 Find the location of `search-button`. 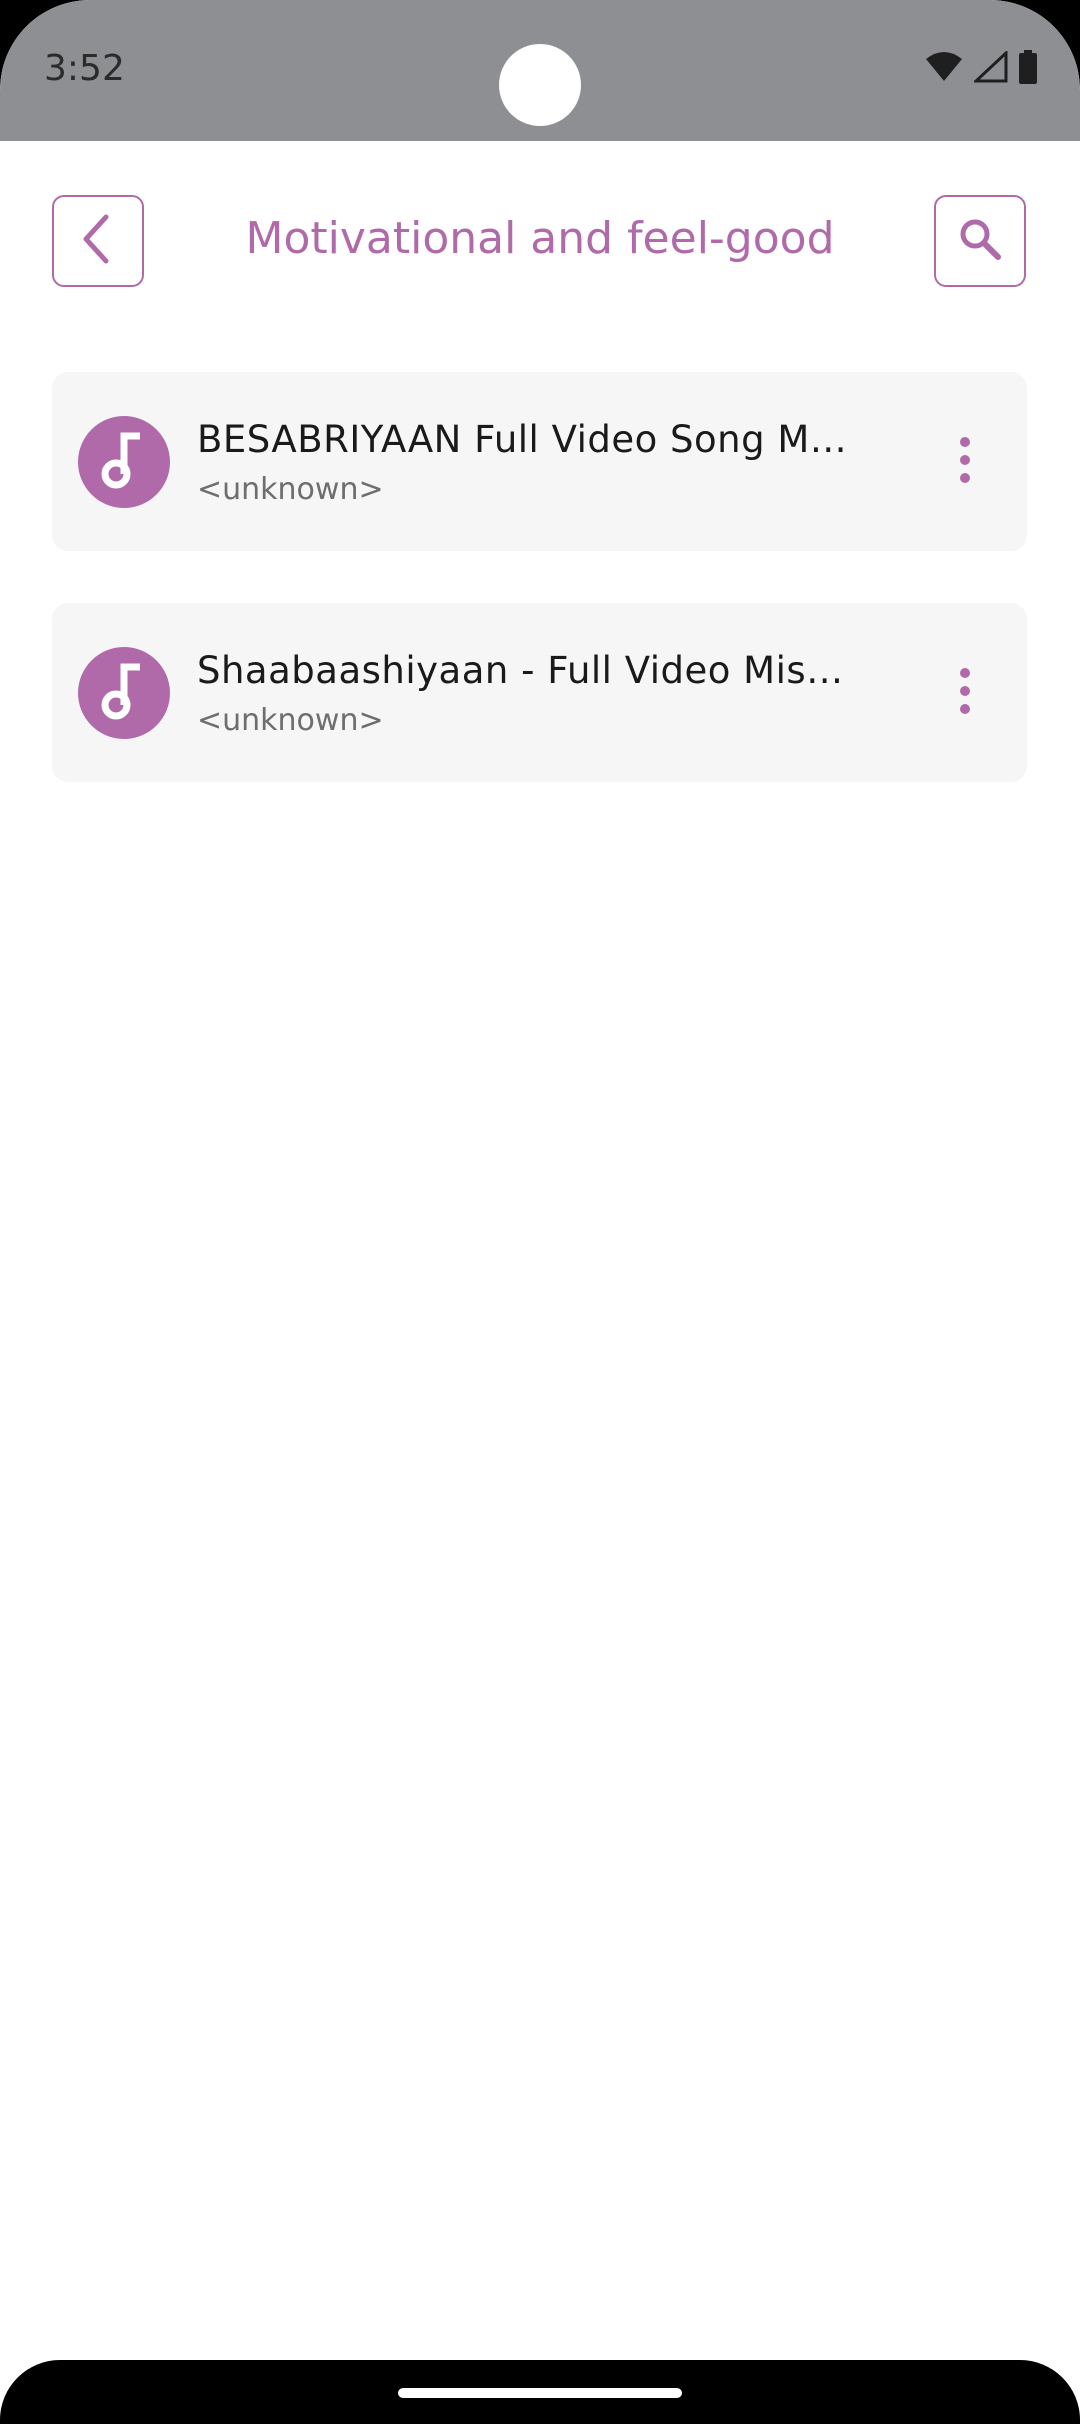

search-button is located at coordinates (980, 241).